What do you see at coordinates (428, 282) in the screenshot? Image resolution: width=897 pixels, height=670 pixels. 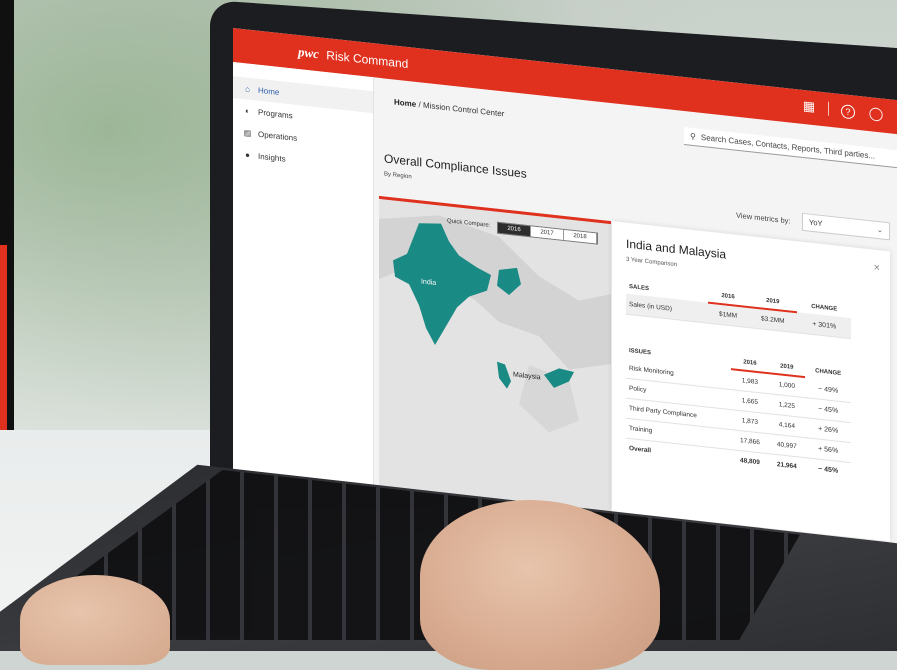 I see `map-label-india: India` at bounding box center [428, 282].